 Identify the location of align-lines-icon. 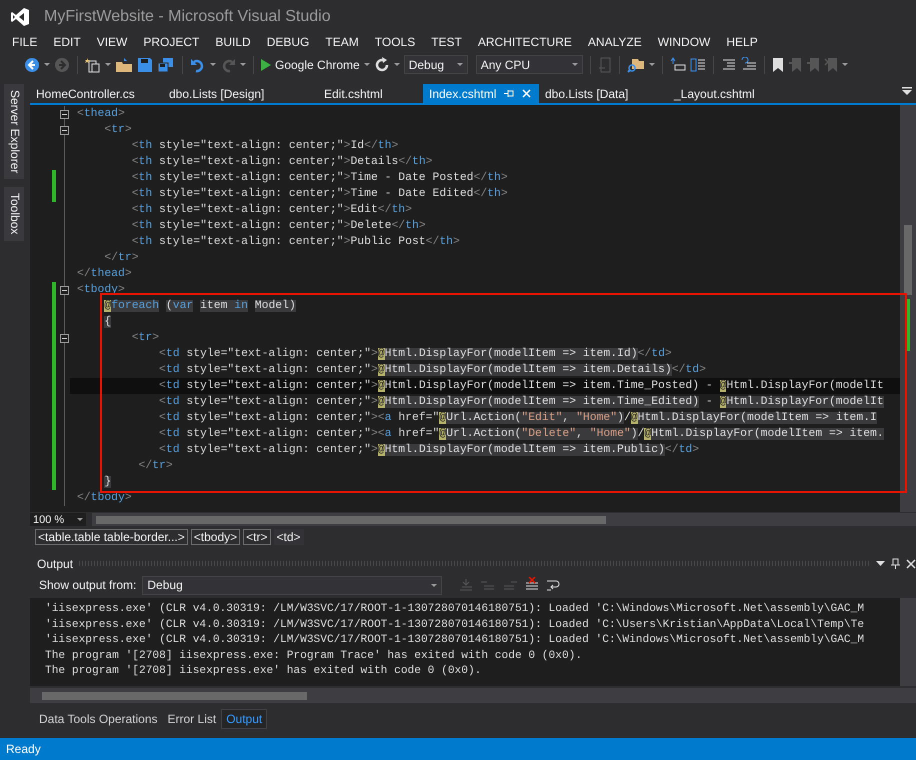
(728, 64).